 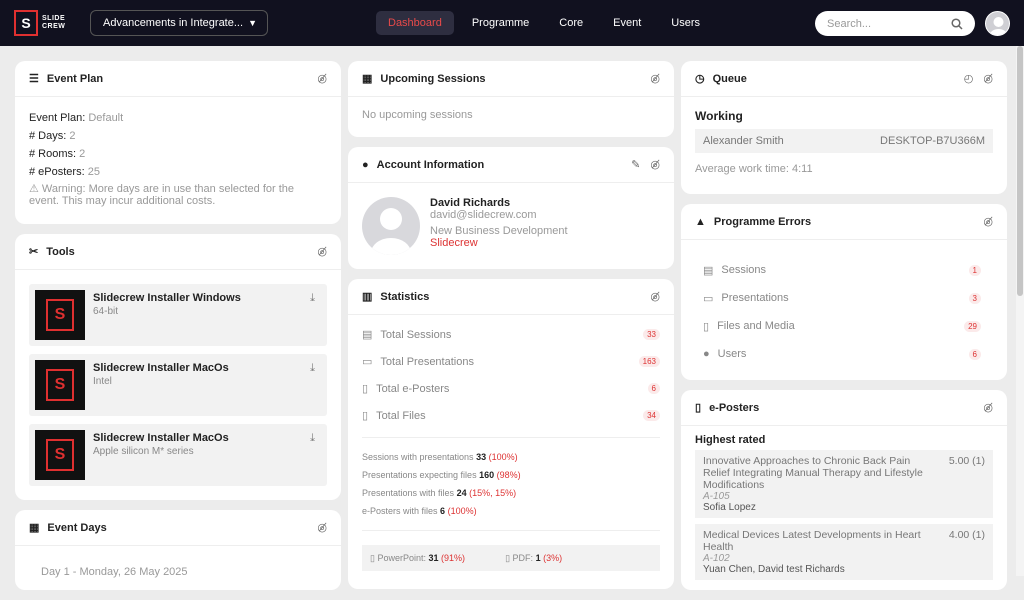 What do you see at coordinates (743, 141) in the screenshot?
I see `queue-user: Alexander Smith` at bounding box center [743, 141].